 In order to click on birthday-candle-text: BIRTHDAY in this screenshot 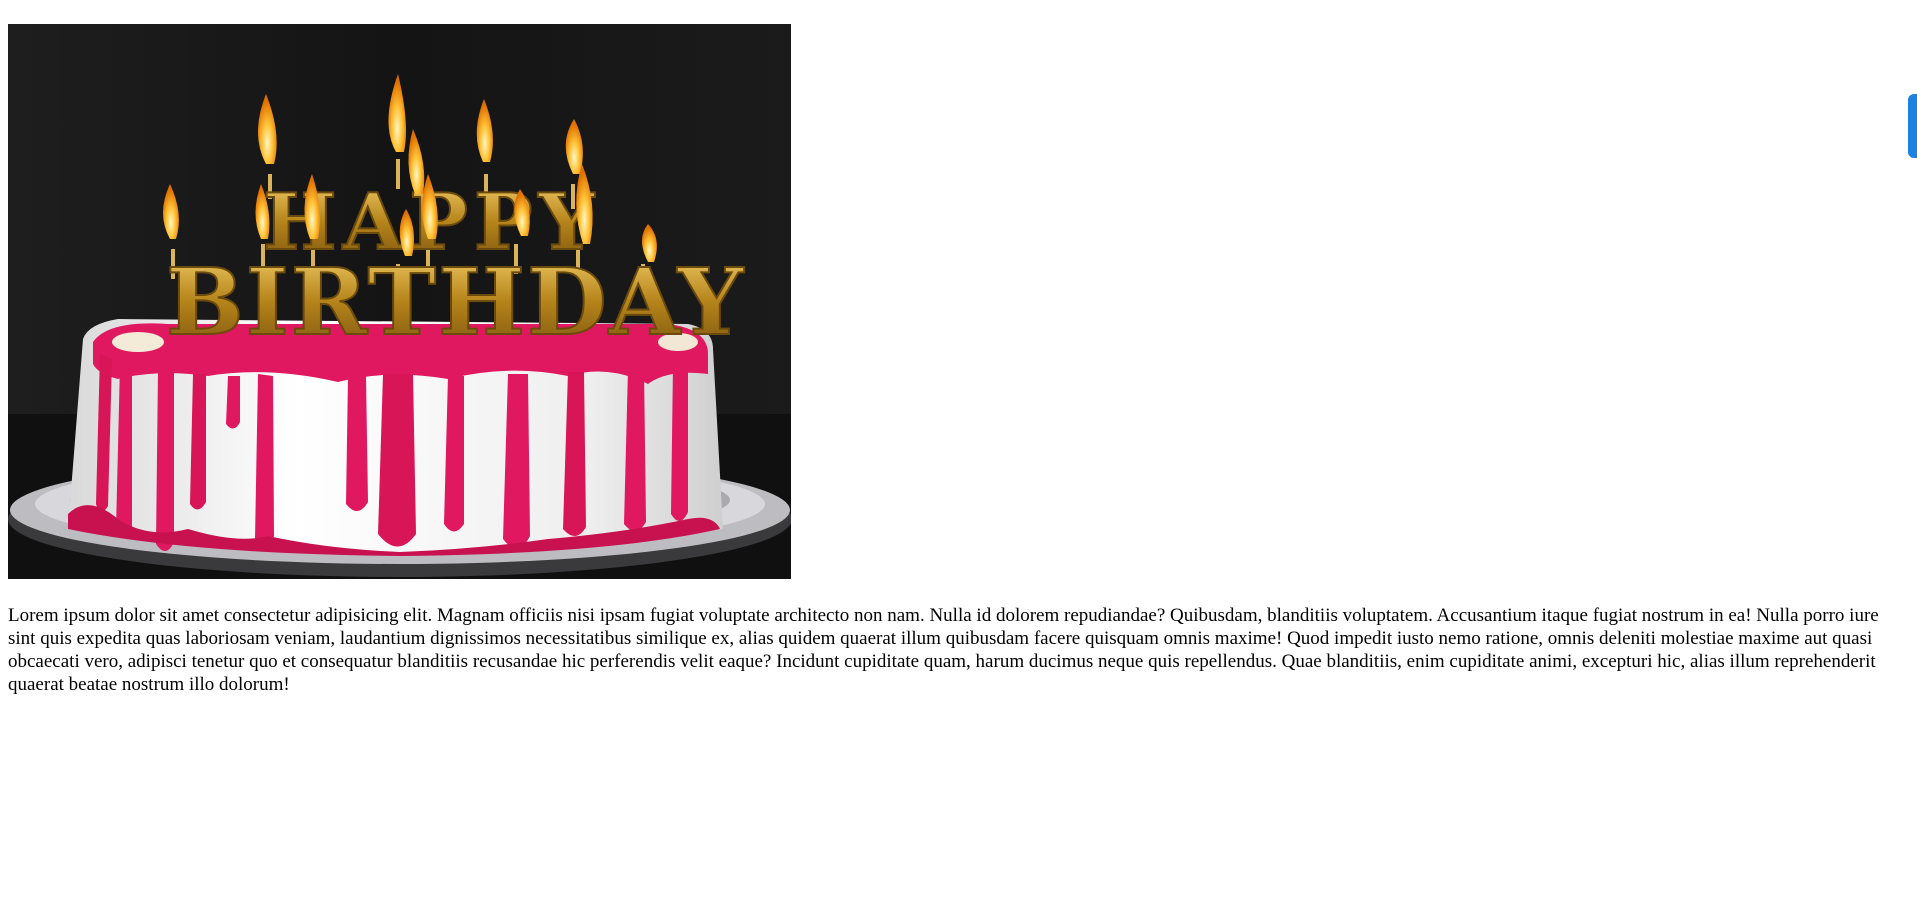, I will do `click(455, 302)`.